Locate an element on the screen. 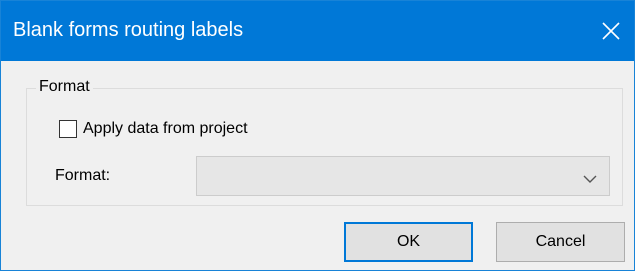 The image size is (635, 271). apply-data-checkbox-label: Apply data from project is located at coordinates (165, 129).